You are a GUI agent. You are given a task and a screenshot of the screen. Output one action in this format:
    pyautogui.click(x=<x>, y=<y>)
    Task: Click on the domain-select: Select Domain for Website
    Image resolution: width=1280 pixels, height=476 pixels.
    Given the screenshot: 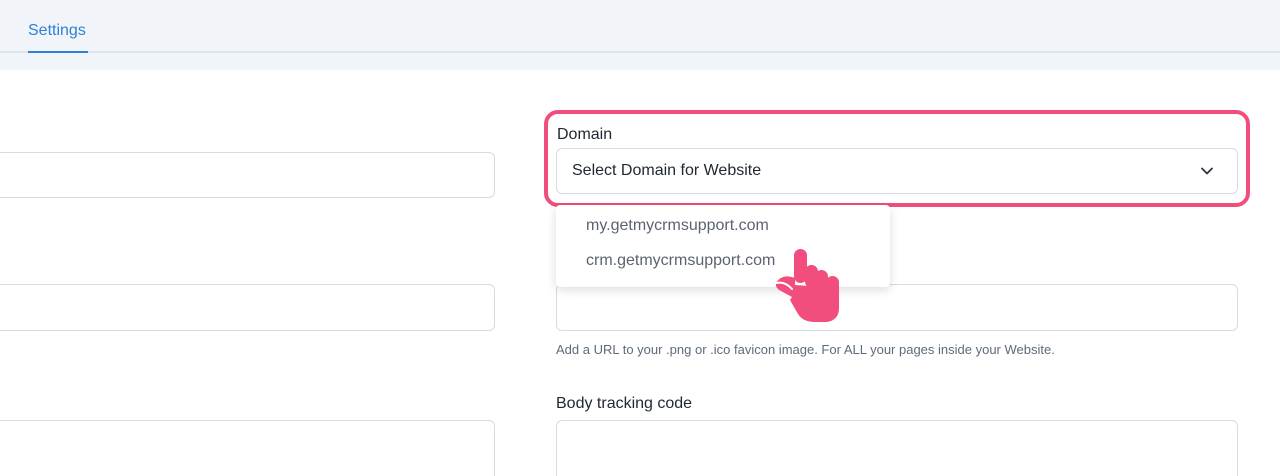 What is the action you would take?
    pyautogui.click(x=897, y=171)
    